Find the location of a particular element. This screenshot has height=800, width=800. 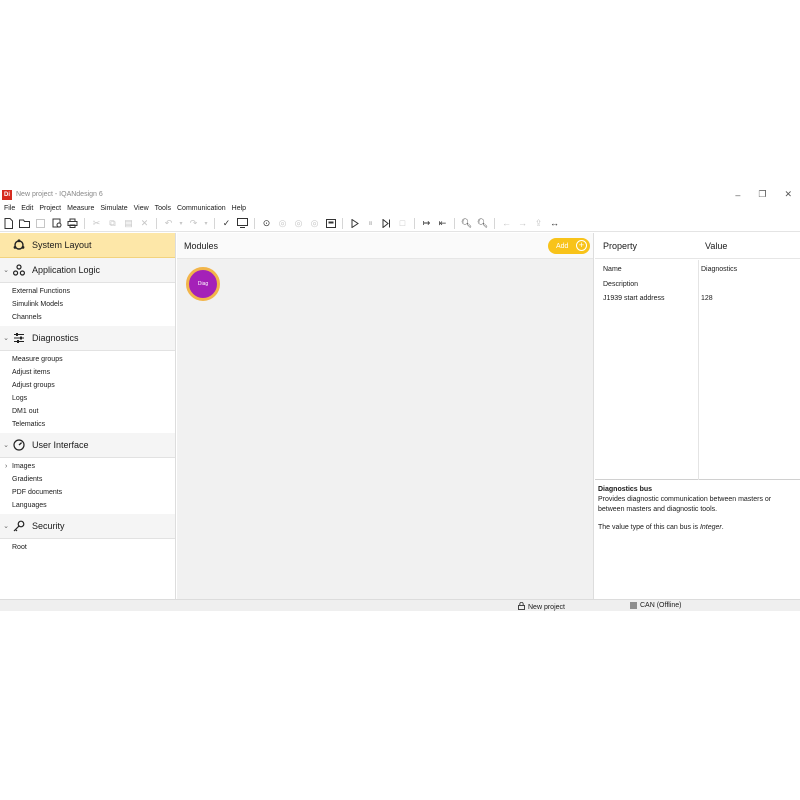

play-icon is located at coordinates (354, 223).